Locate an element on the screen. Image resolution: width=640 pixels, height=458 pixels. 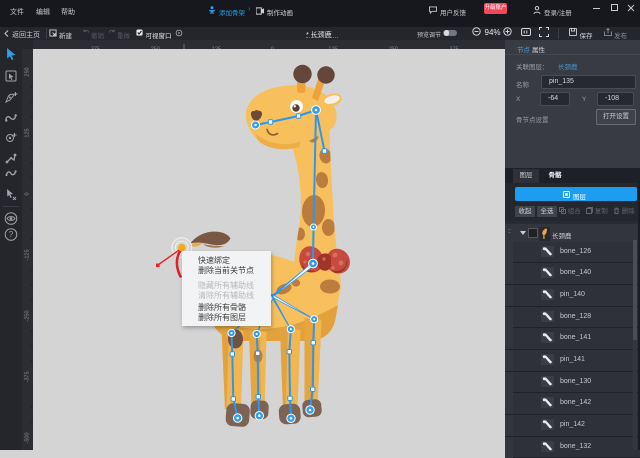
svg-text: -125 is located at coordinates (28, 254).